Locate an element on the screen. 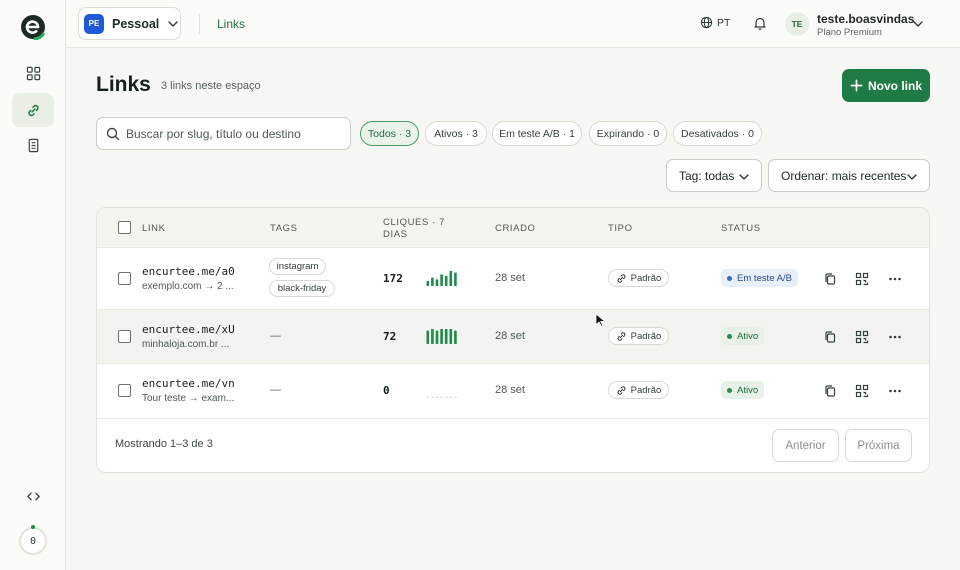 The image size is (960, 570). document-icon is located at coordinates (33, 145).